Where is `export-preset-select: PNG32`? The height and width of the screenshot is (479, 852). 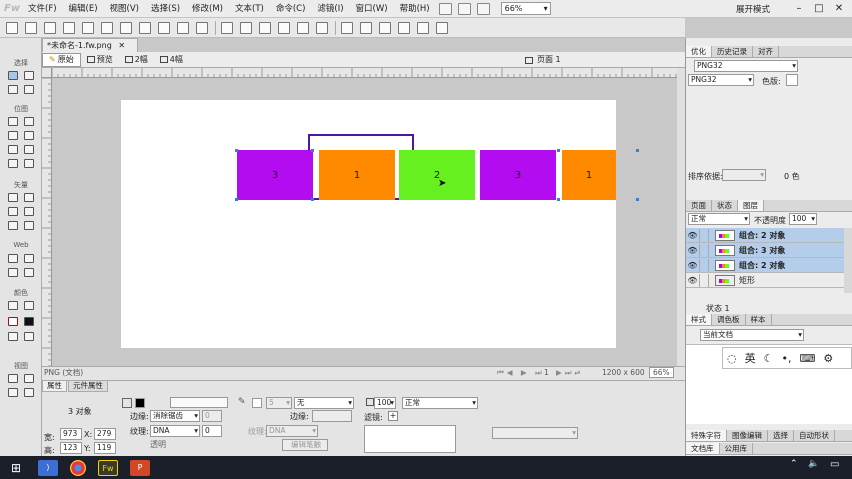 export-preset-select: PNG32 is located at coordinates (746, 66).